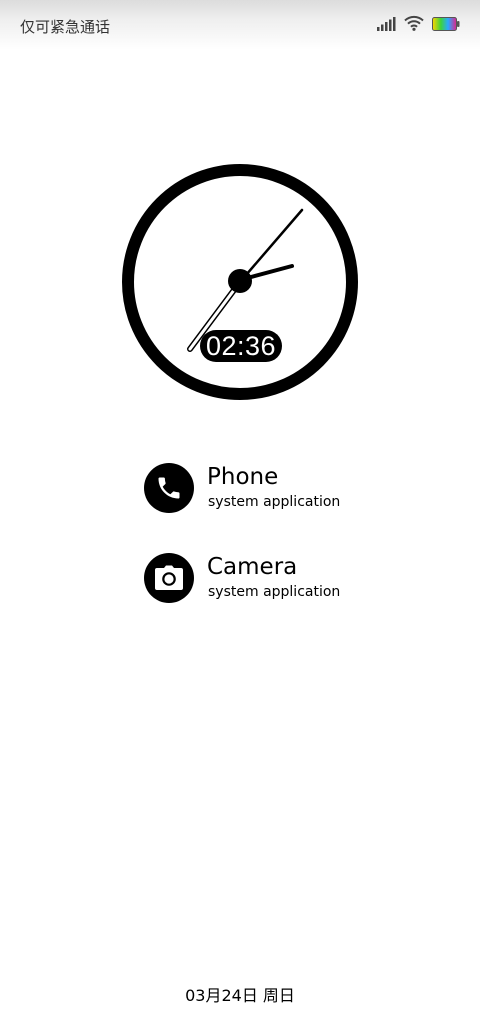 The height and width of the screenshot is (1013, 480). What do you see at coordinates (252, 567) in the screenshot?
I see `app-name: Camera` at bounding box center [252, 567].